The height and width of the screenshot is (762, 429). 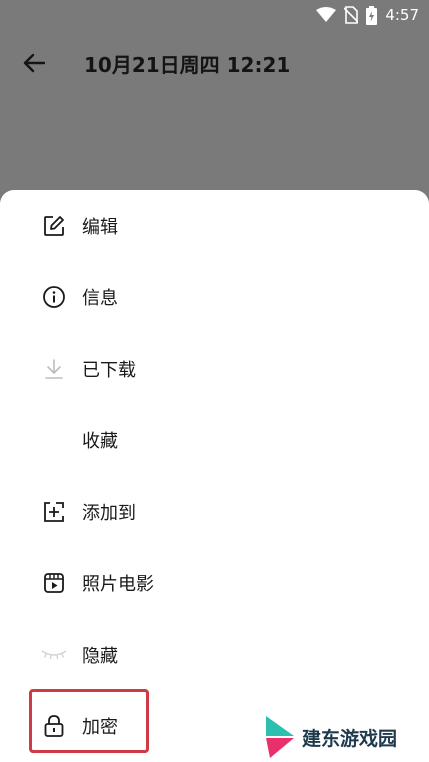 What do you see at coordinates (350, 738) in the screenshot?
I see `watermark-text: 建东游戏园` at bounding box center [350, 738].